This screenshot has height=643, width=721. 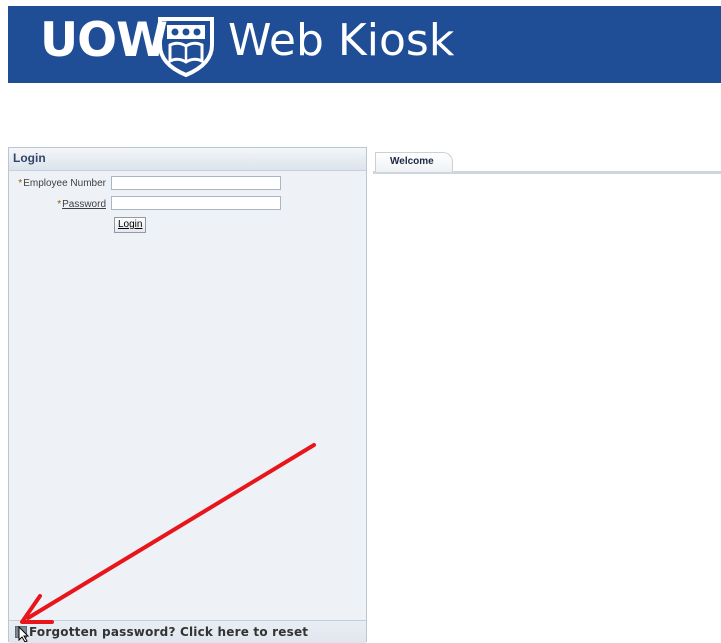 I want to click on password-label: *Password, so click(x=81, y=204).